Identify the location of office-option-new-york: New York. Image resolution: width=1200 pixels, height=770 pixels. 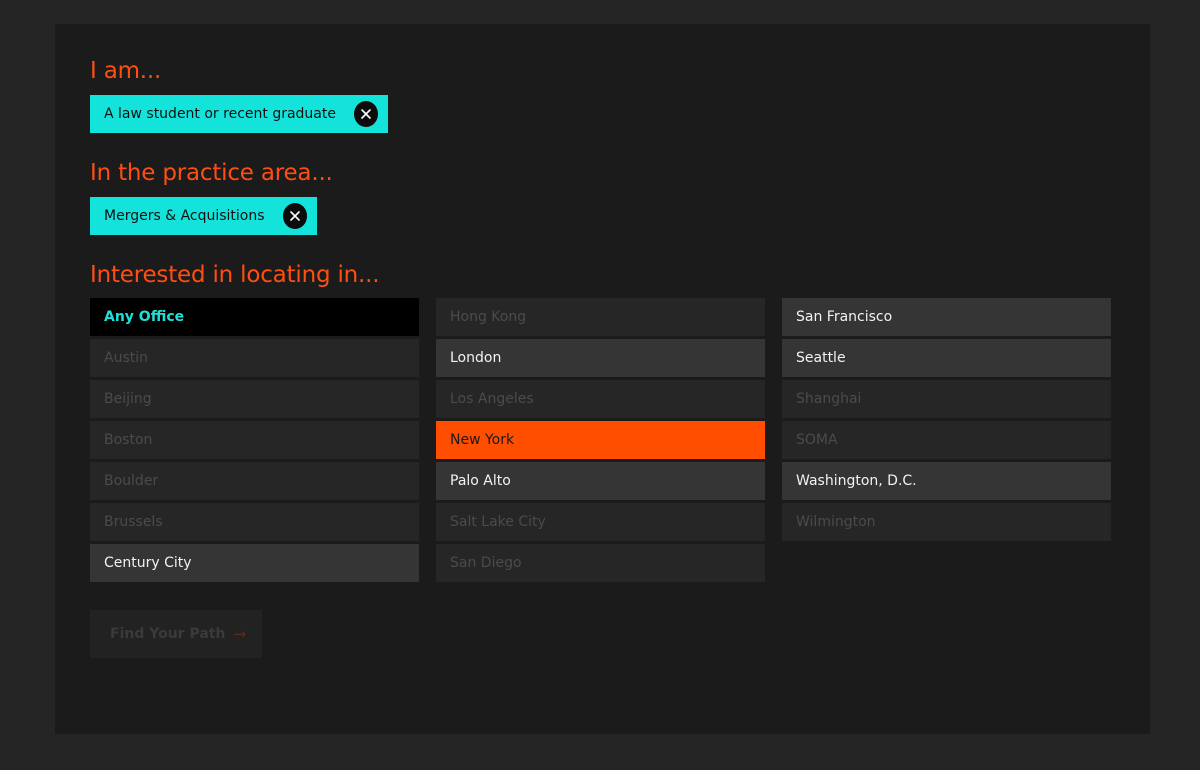
(600, 440).